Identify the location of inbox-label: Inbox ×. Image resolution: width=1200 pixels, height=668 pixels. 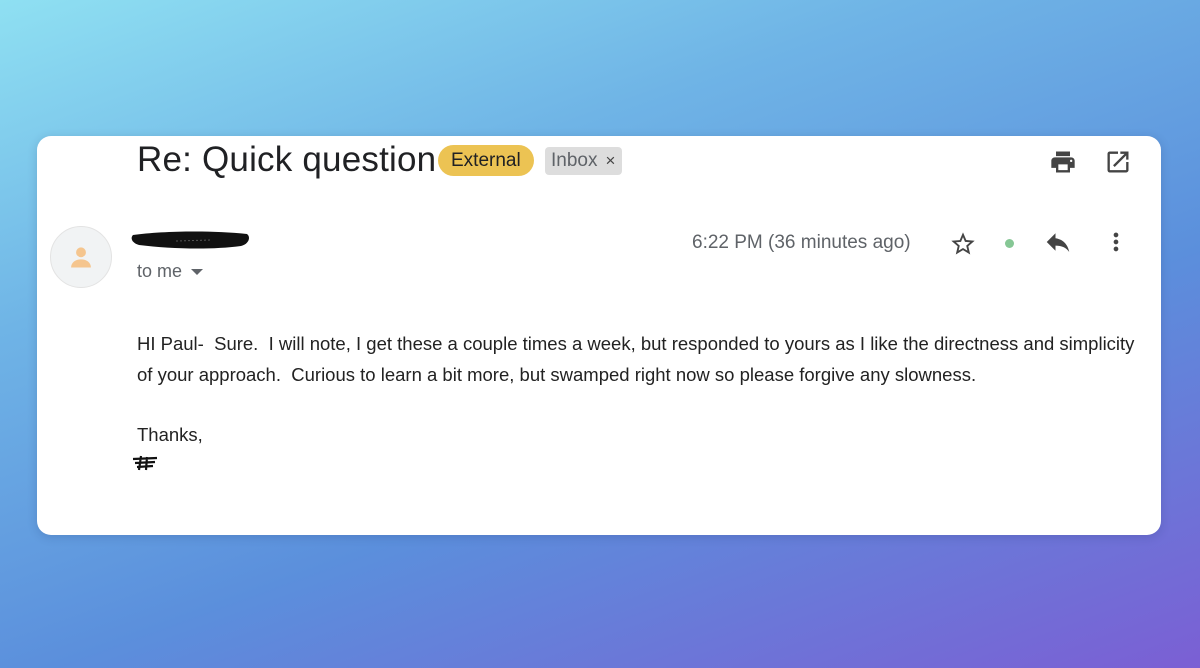
(584, 161).